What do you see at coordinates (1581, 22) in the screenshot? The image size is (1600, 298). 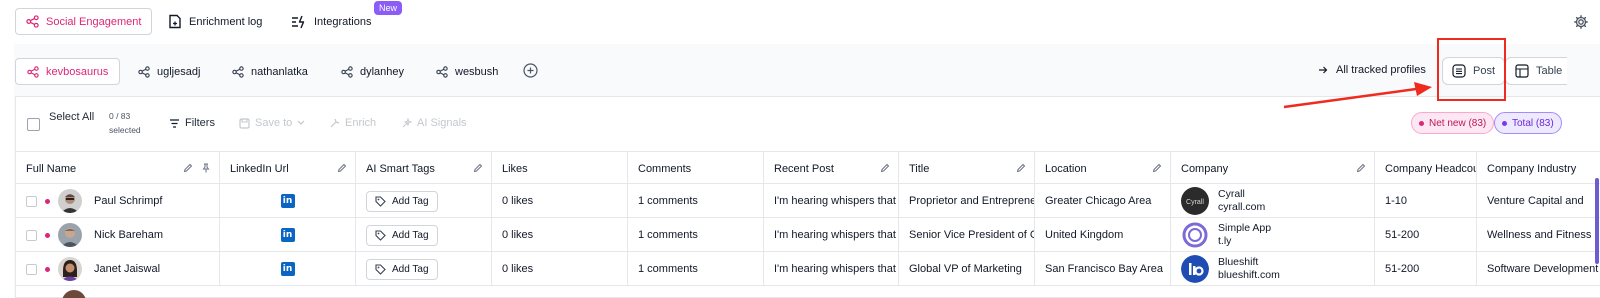 I see `gear-icon` at bounding box center [1581, 22].